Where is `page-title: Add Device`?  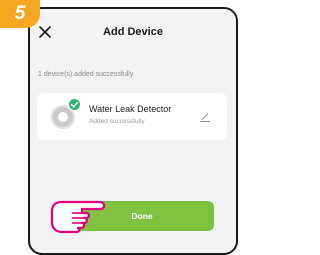 page-title: Add Device is located at coordinates (133, 32).